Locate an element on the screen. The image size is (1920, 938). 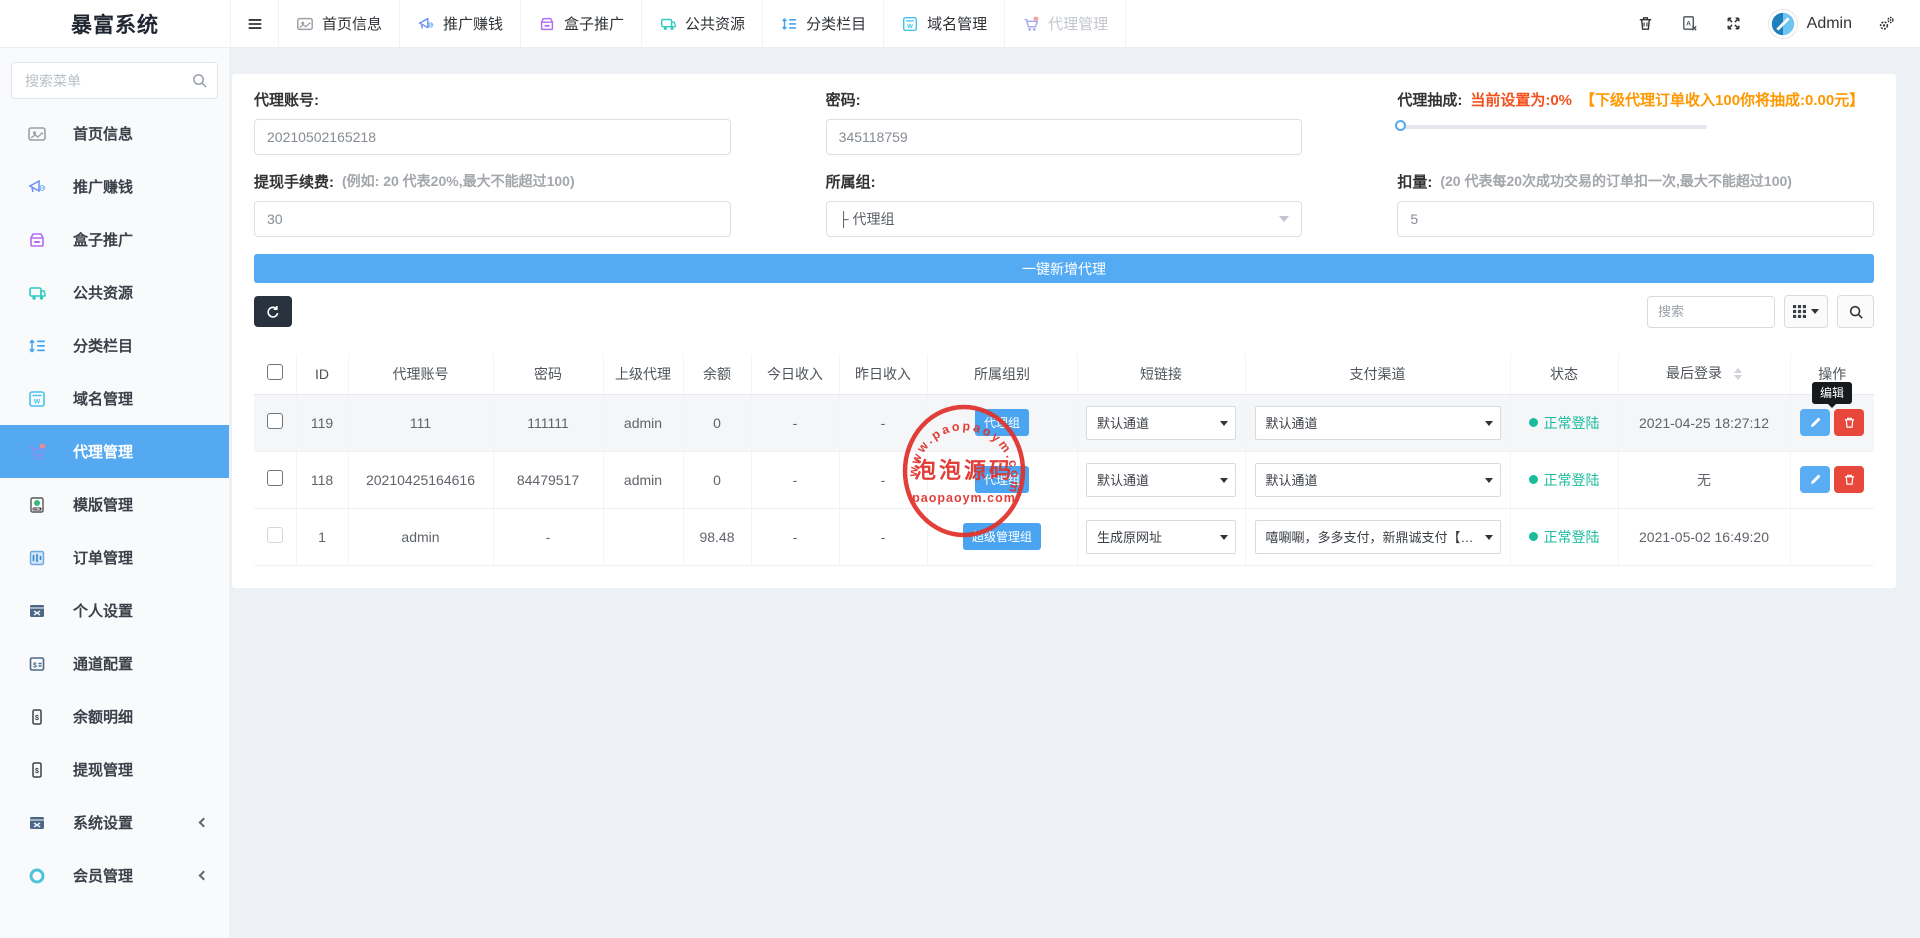
sidebar-item-personal-settings: 个人设置 is located at coordinates (114, 610).